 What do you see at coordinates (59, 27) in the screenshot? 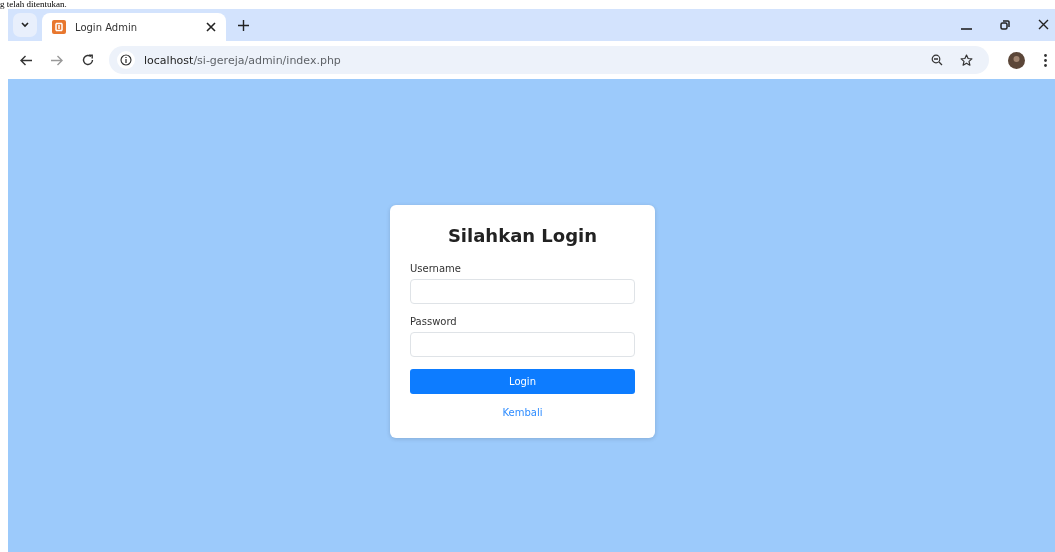
I see `app-icon` at bounding box center [59, 27].